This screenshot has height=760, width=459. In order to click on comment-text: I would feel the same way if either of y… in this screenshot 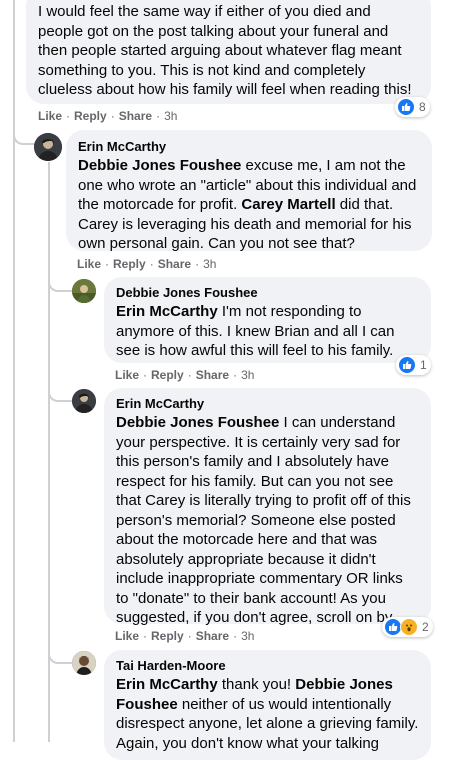, I will do `click(225, 50)`.